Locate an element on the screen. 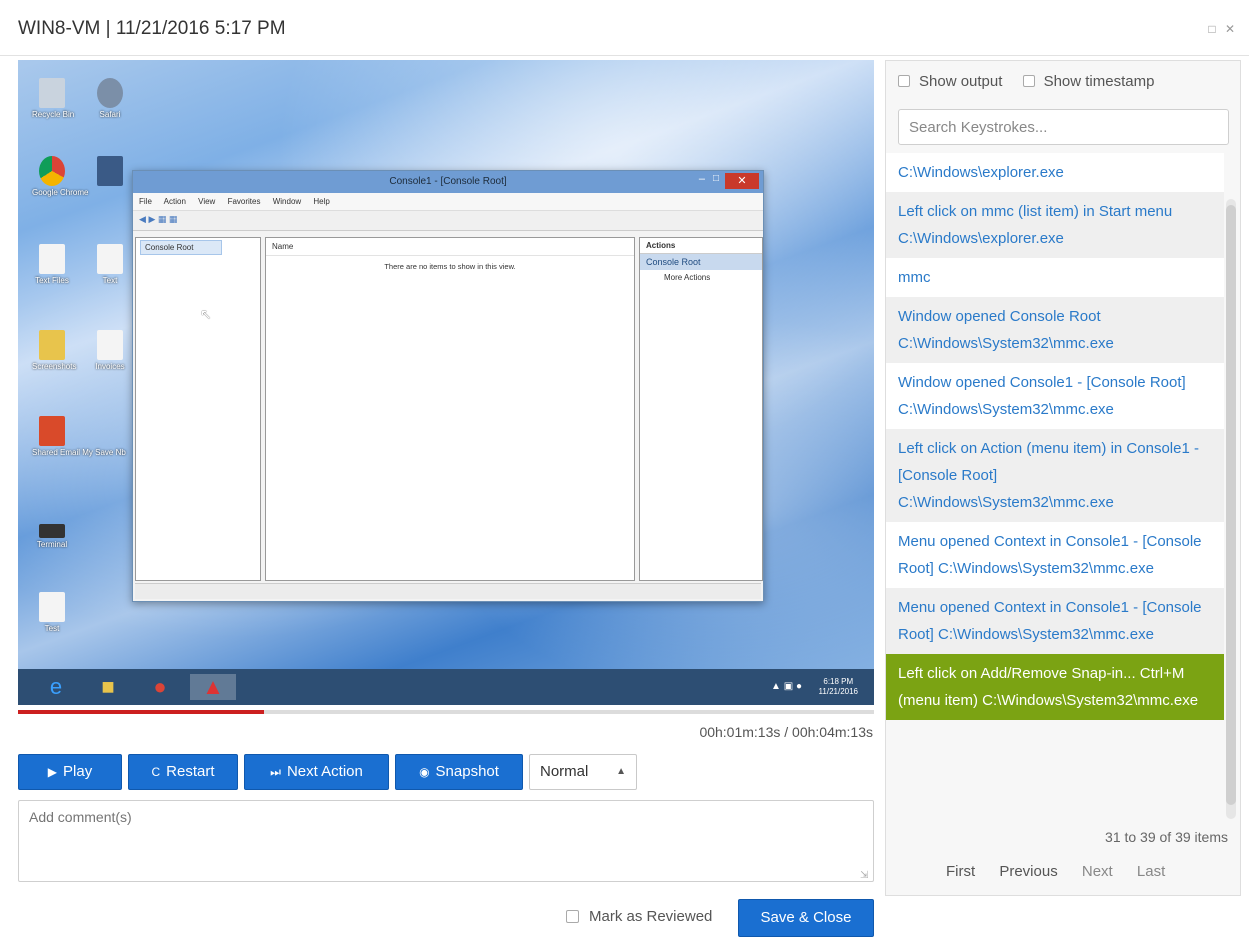  show-timestamp-checkbox: Show timestamp is located at coordinates (1088, 81).